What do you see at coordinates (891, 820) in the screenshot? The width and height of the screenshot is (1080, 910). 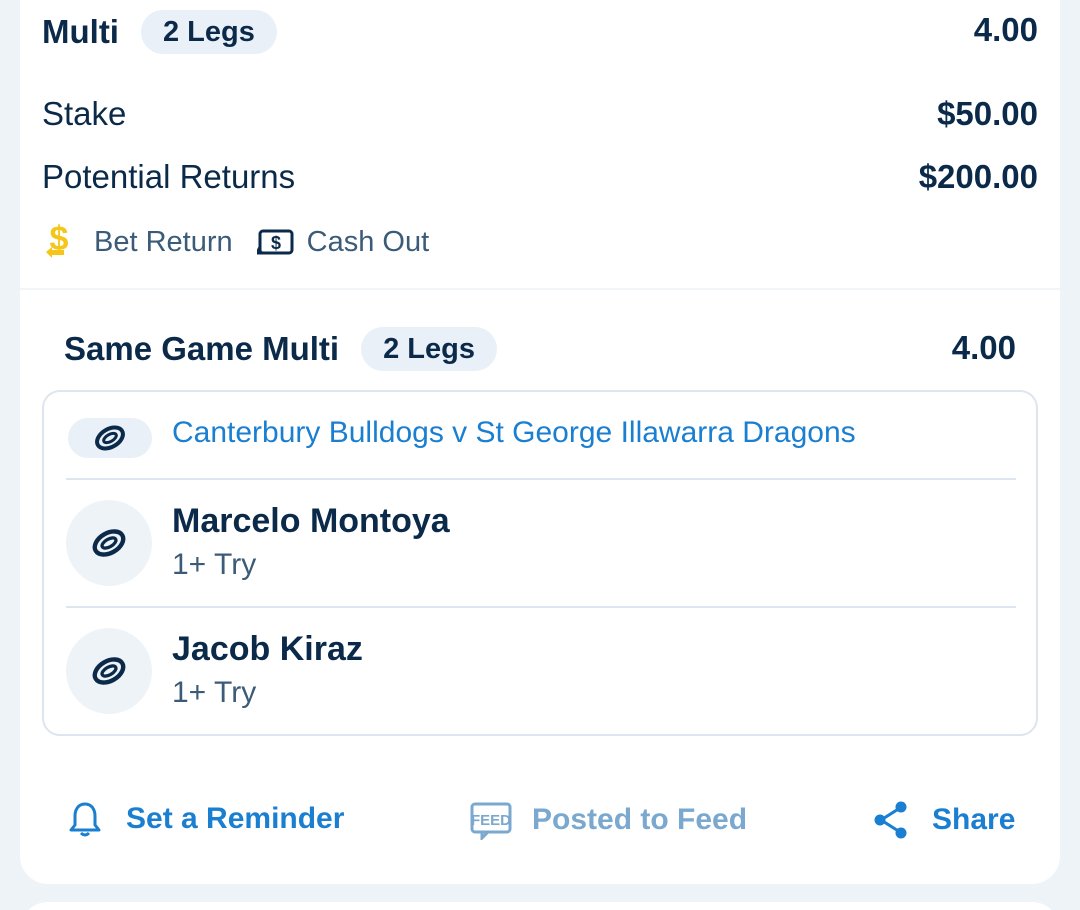 I see `share-icon` at bounding box center [891, 820].